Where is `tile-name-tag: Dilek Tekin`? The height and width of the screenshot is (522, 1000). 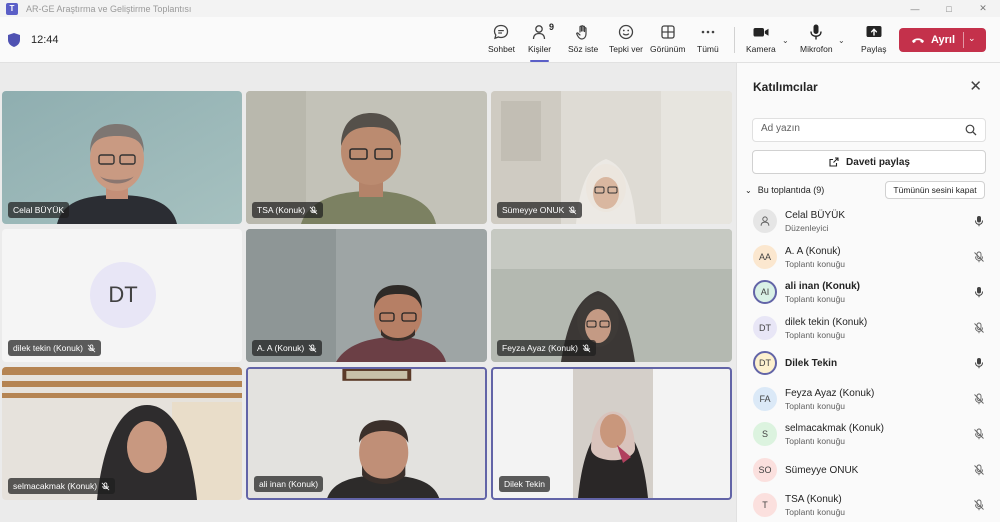 tile-name-tag: Dilek Tekin is located at coordinates (524, 484).